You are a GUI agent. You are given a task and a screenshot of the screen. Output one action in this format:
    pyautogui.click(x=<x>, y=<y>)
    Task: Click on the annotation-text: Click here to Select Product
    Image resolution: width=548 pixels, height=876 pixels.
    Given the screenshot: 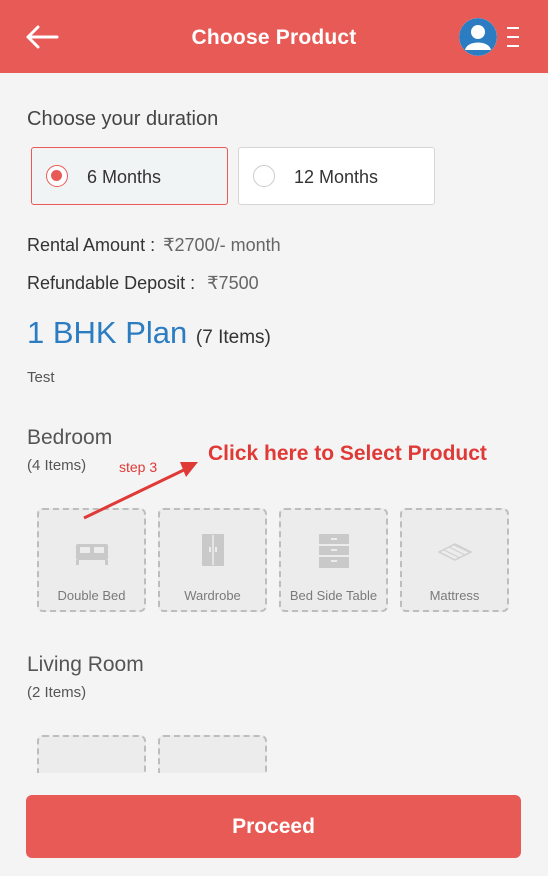 What is the action you would take?
    pyautogui.click(x=347, y=453)
    